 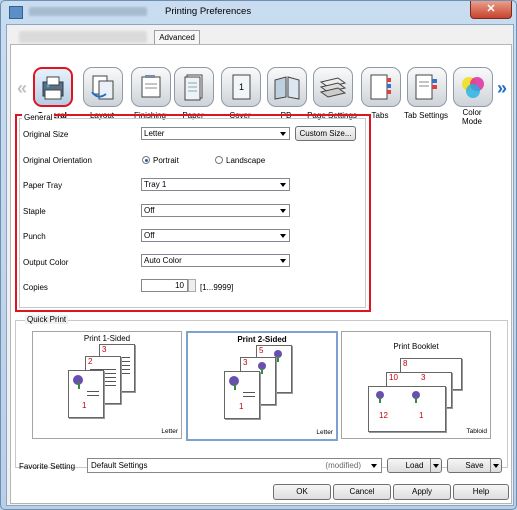 What do you see at coordinates (47, 319) in the screenshot?
I see `quick-print-title: Quick Print` at bounding box center [47, 319].